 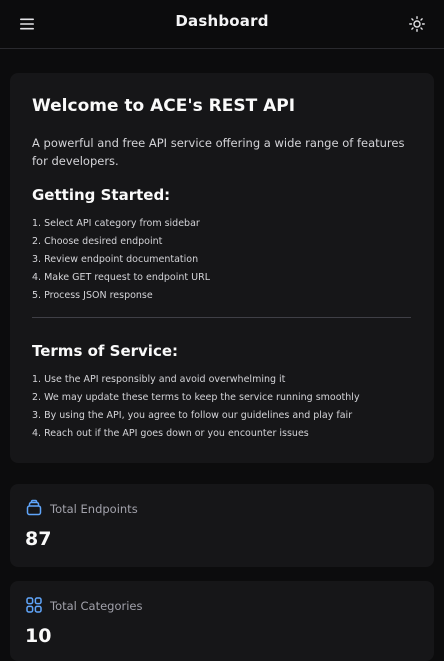 I want to click on stat-label: Total Categories, so click(x=96, y=606).